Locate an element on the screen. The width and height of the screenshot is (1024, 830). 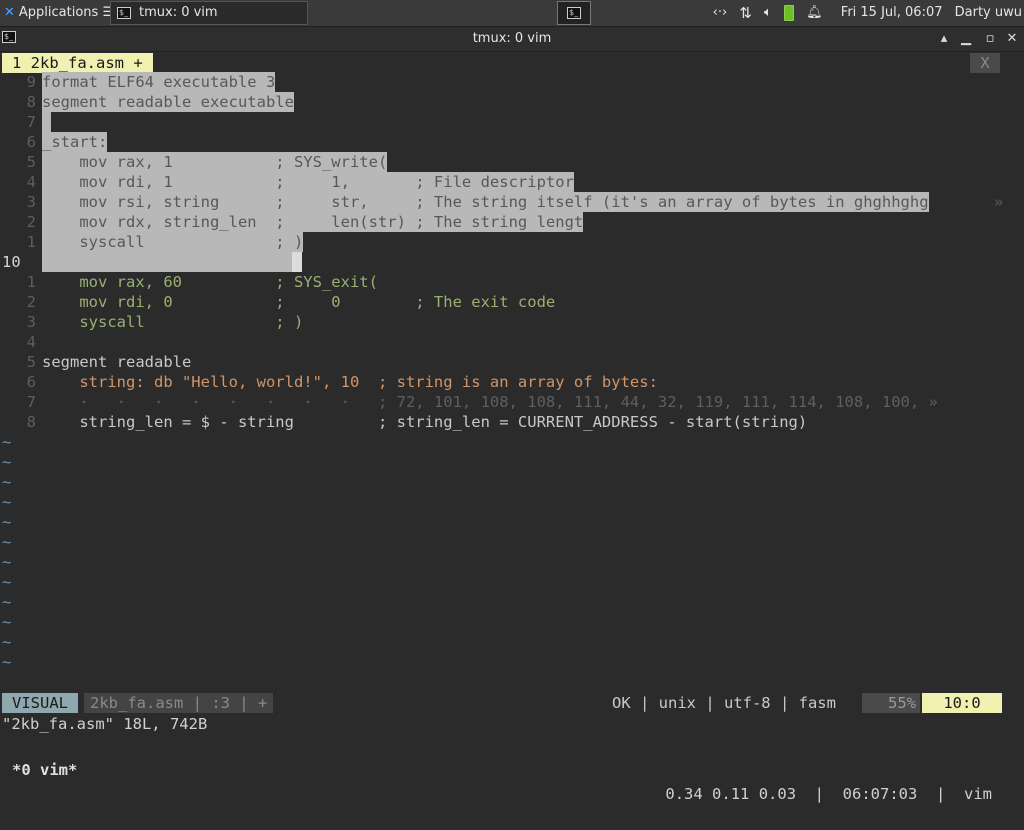
code-text: mov rax, 1 ; SYS_write( is located at coordinates (215, 162).